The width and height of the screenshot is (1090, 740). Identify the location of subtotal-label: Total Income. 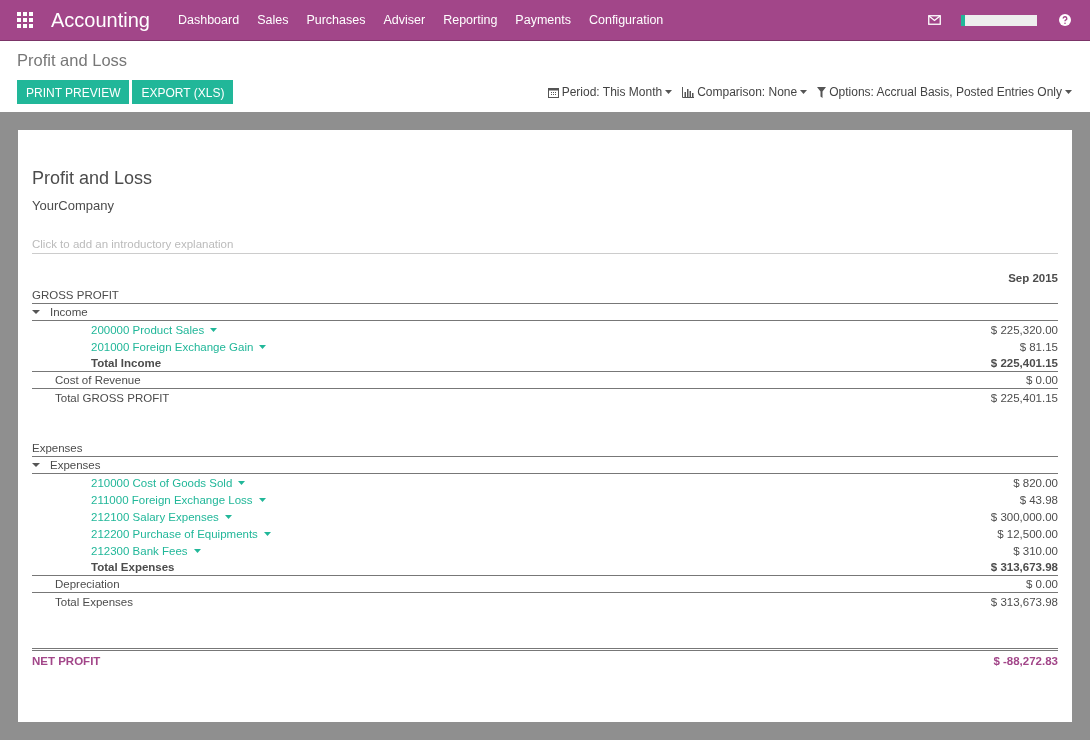
(126, 363).